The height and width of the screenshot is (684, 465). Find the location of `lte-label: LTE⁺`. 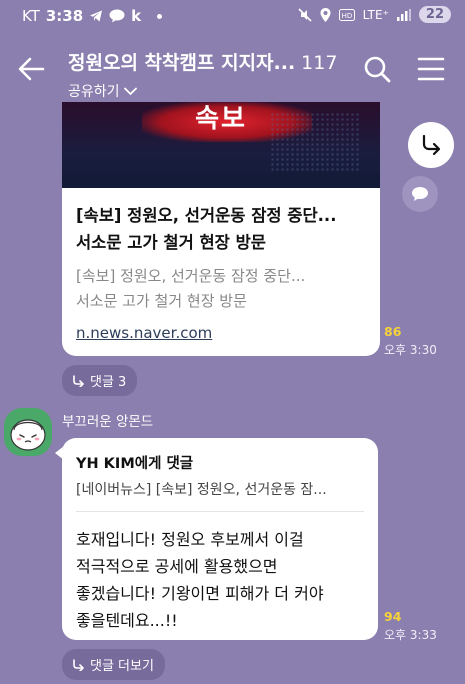

lte-label: LTE⁺ is located at coordinates (375, 14).